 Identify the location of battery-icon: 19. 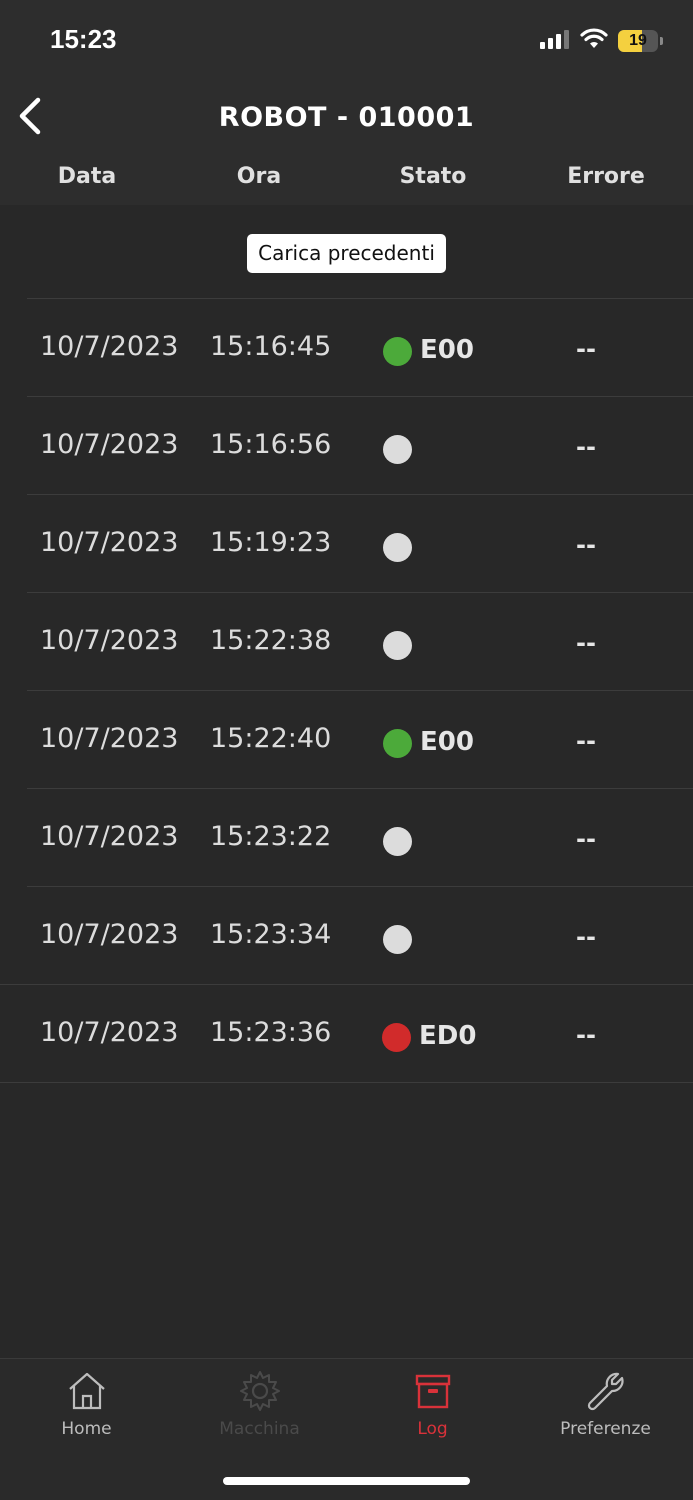
(640, 41).